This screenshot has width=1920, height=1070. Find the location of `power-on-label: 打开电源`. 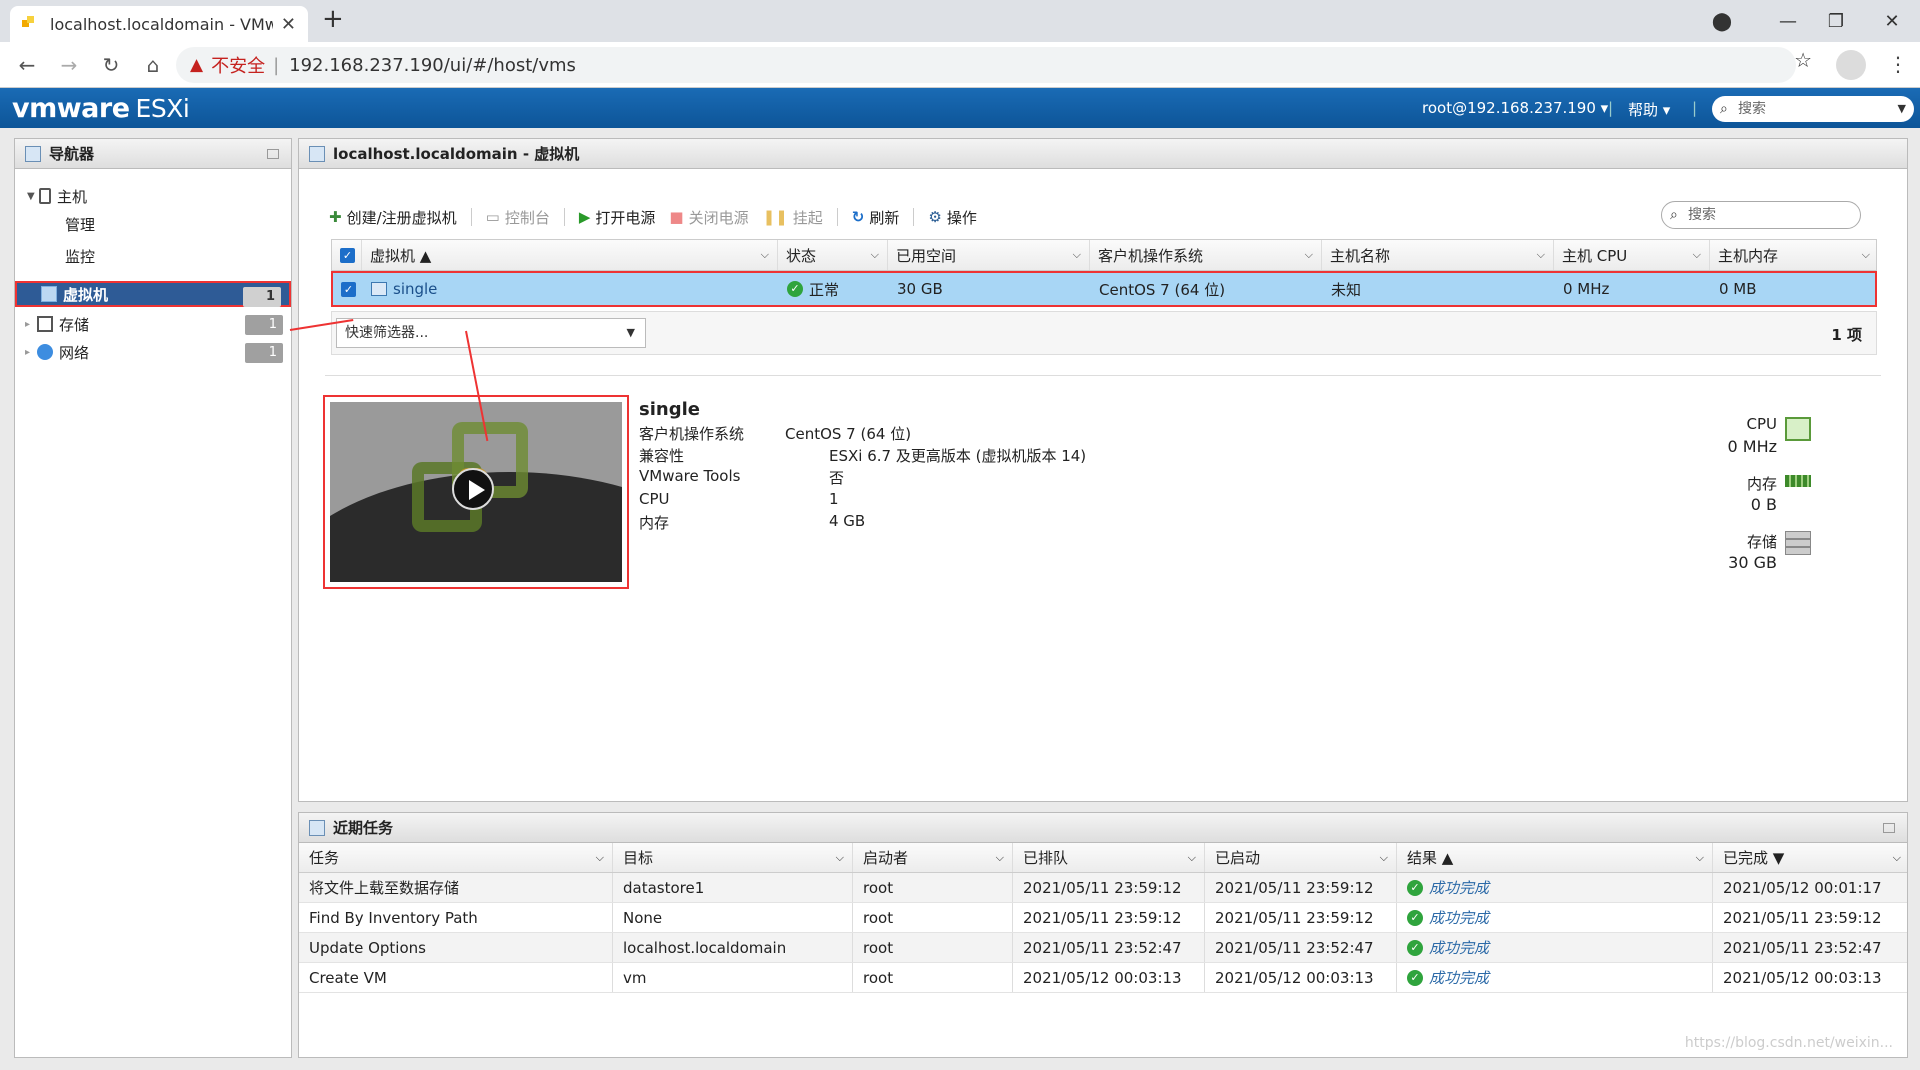

power-on-label: 打开电源 is located at coordinates (625, 217).